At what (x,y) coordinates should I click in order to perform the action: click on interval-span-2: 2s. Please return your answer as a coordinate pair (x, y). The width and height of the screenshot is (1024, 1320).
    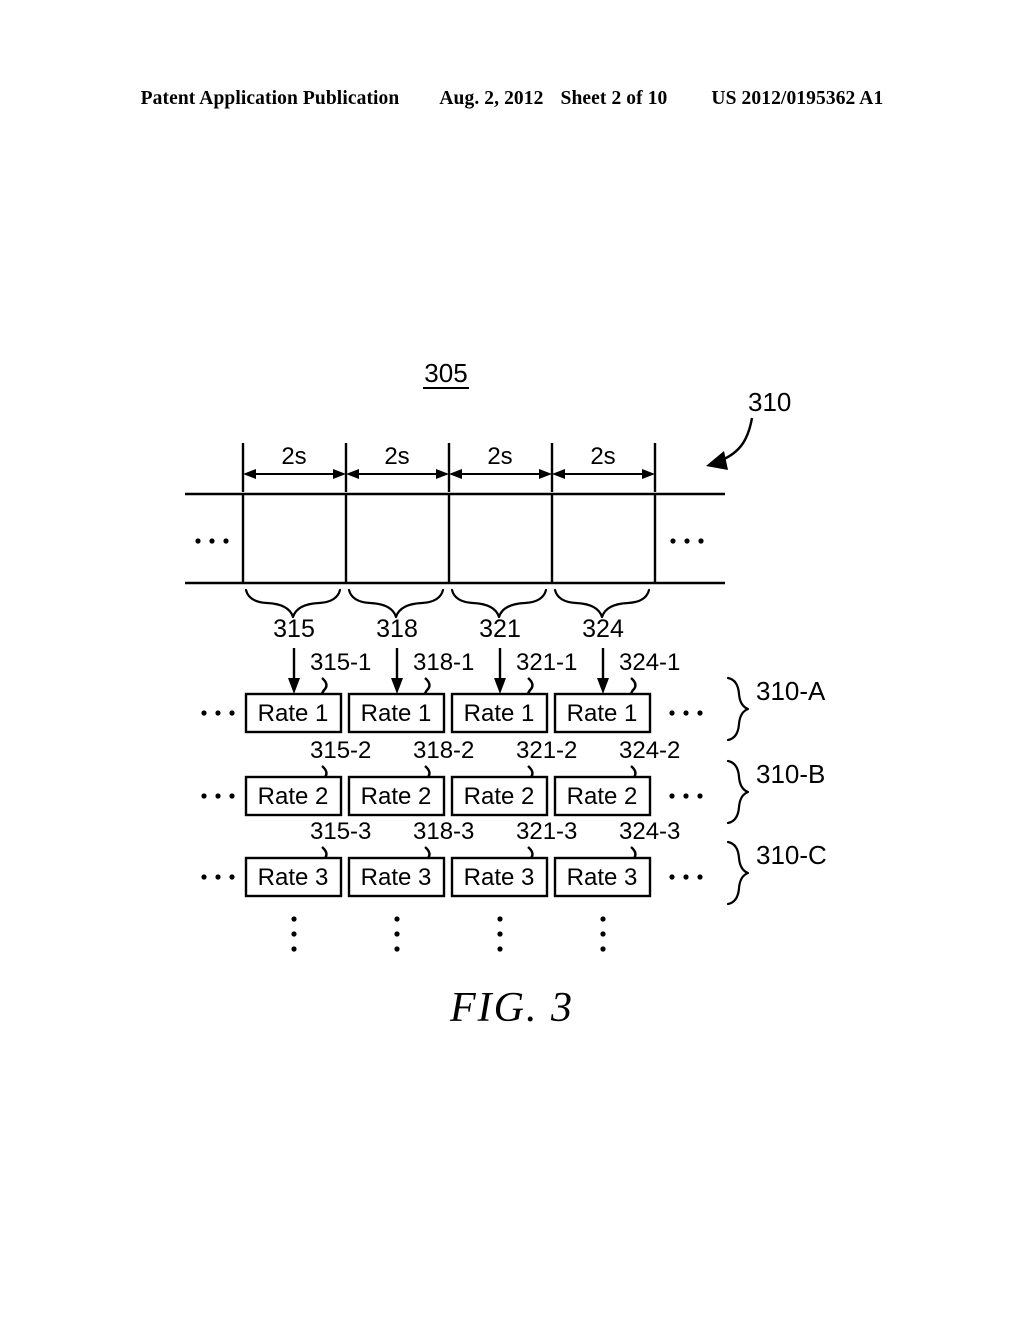
    Looking at the image, I should click on (397, 461).